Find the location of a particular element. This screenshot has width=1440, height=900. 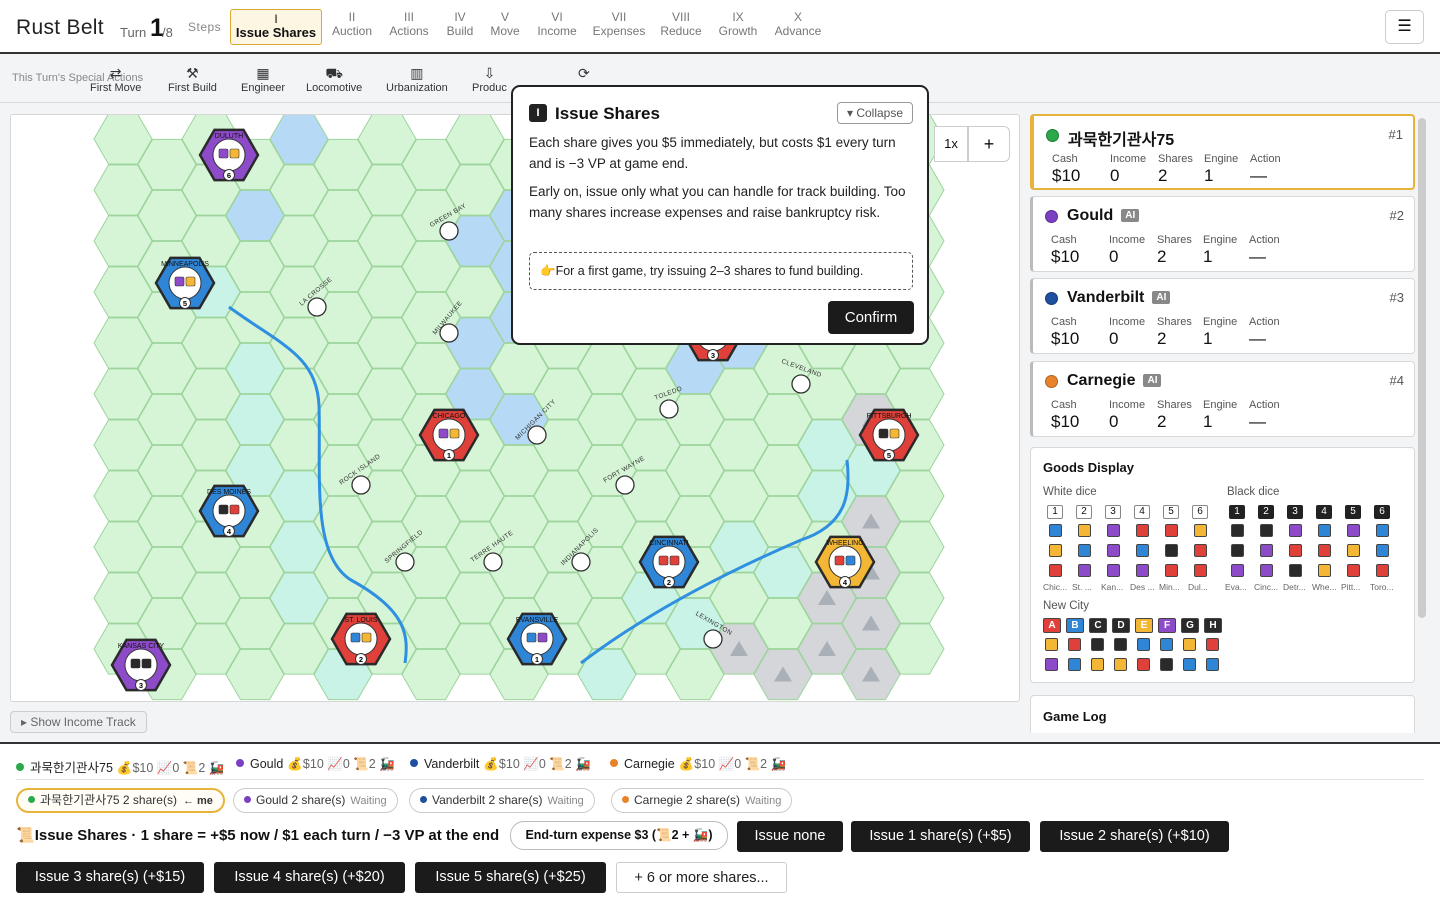

chip-name: Vanderbilt 2 share(s) is located at coordinates (487, 800).